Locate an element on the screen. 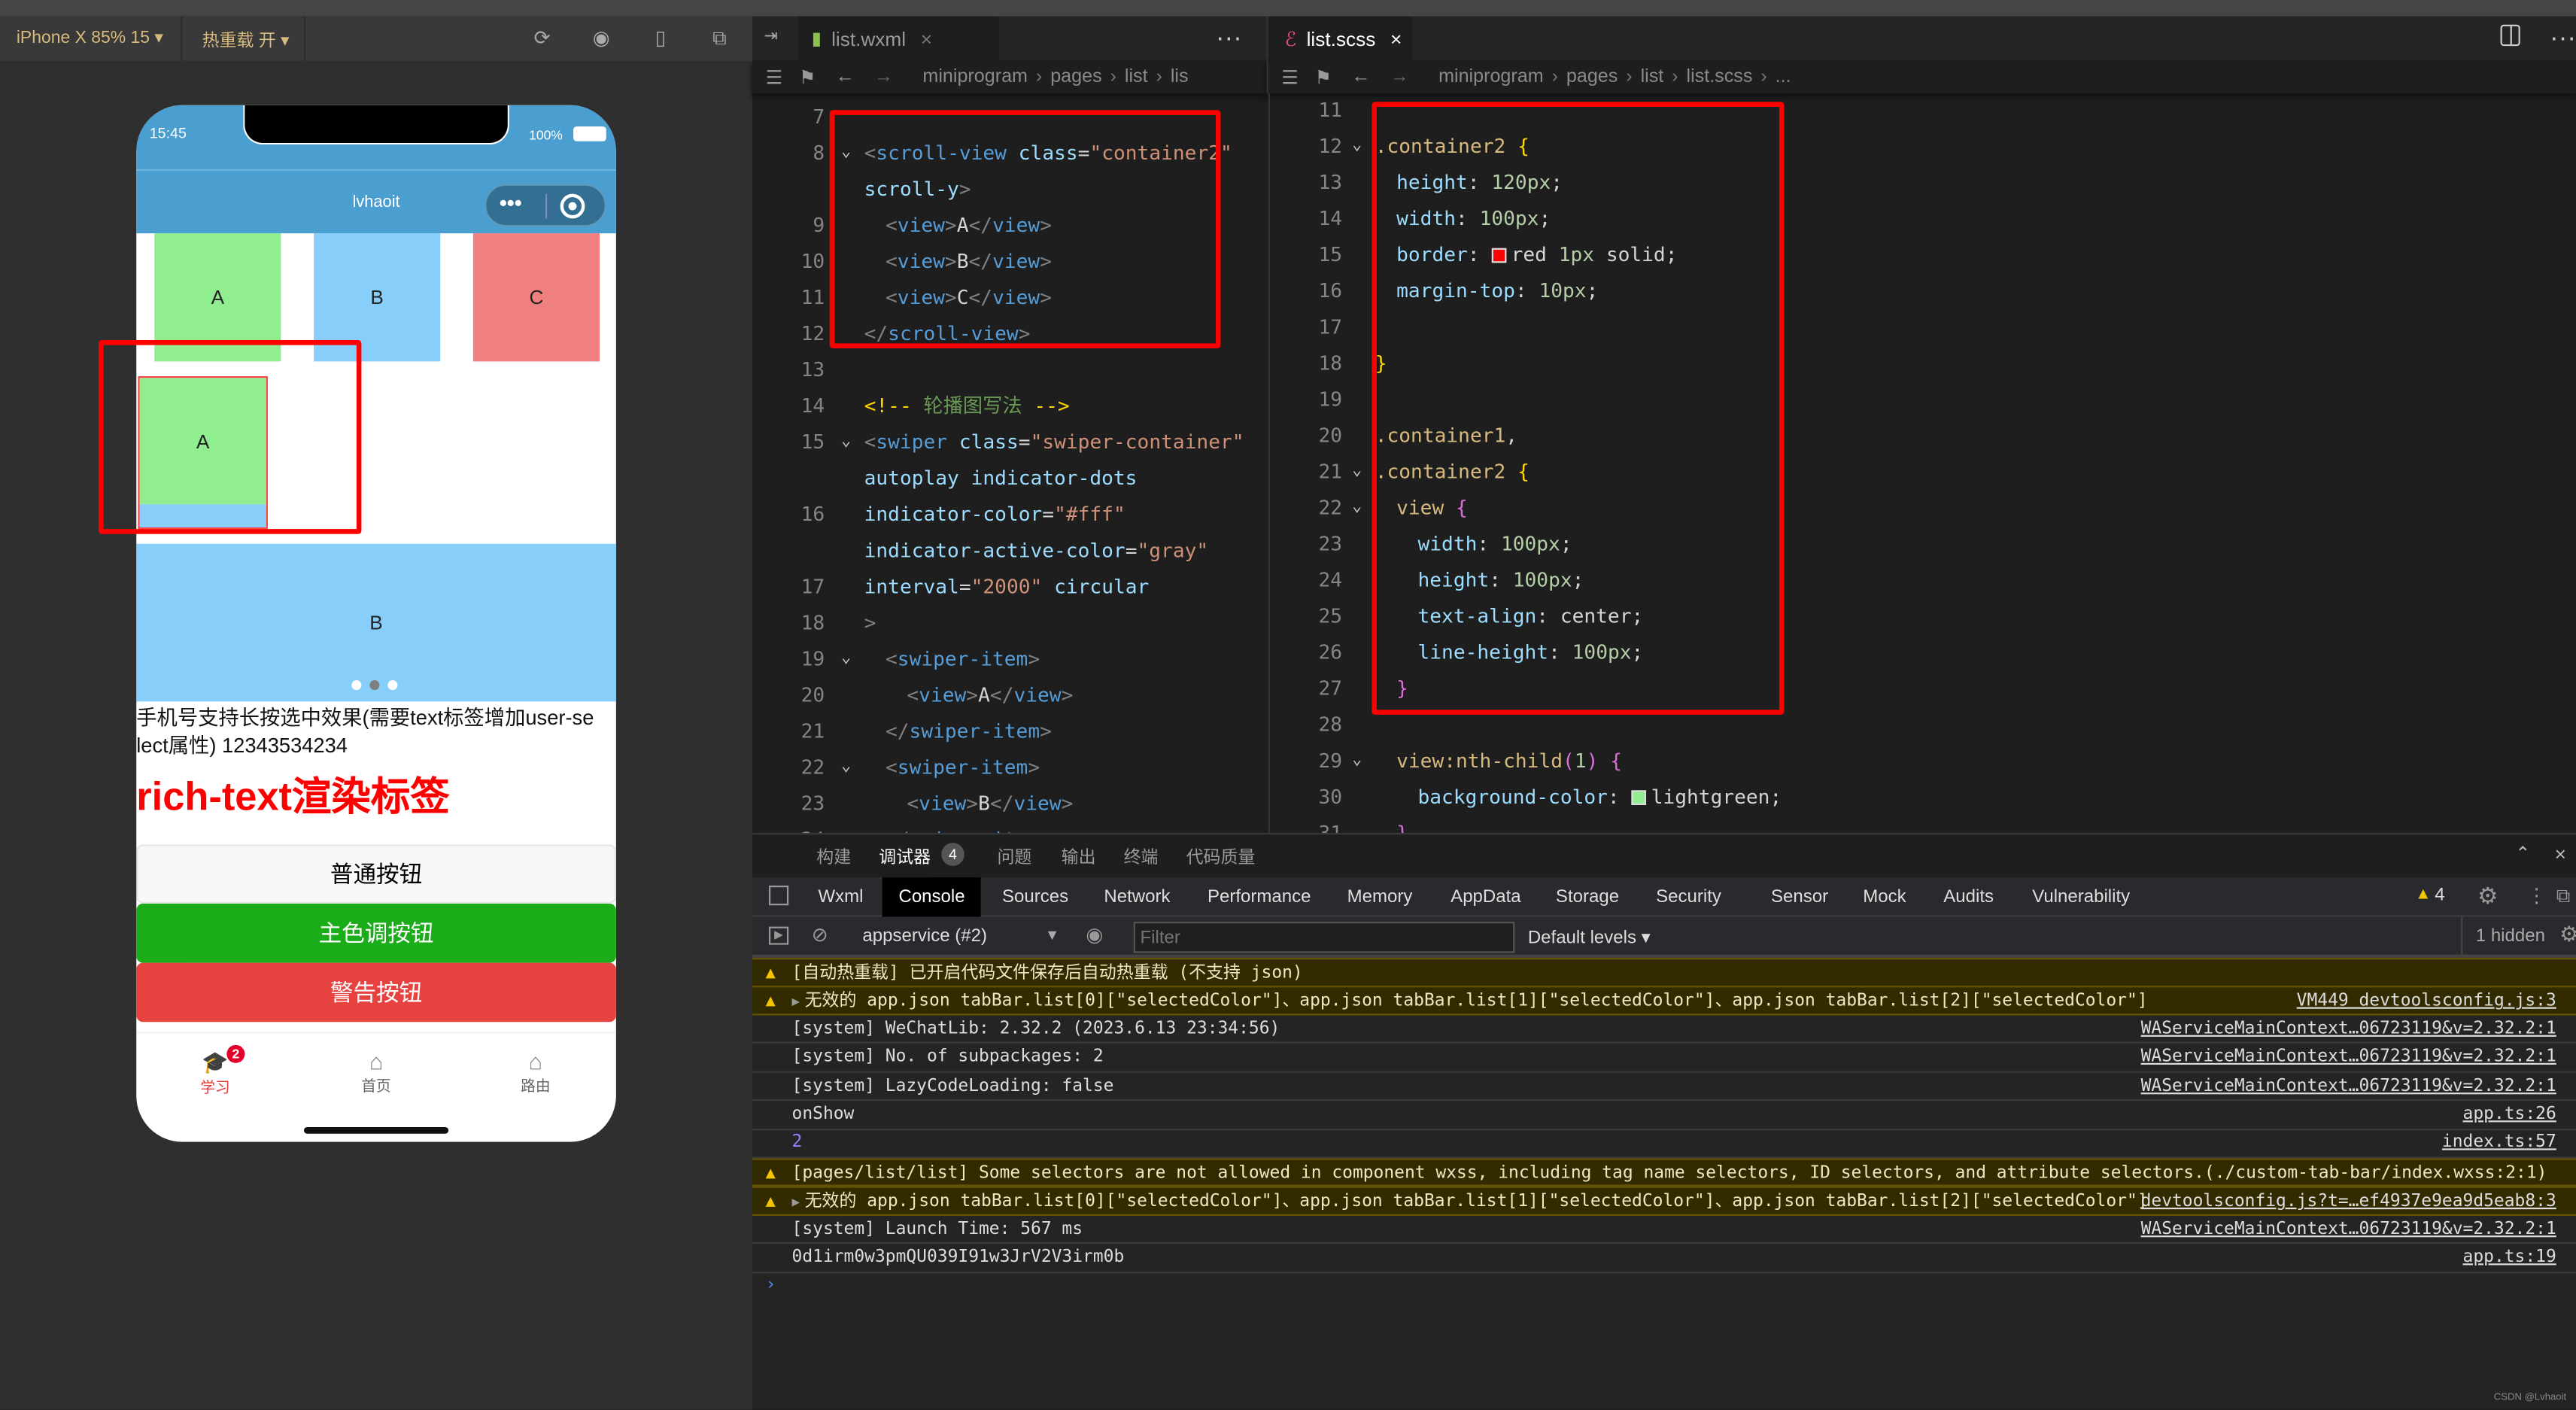  undock-icon: ⧉ is located at coordinates (2564, 896).